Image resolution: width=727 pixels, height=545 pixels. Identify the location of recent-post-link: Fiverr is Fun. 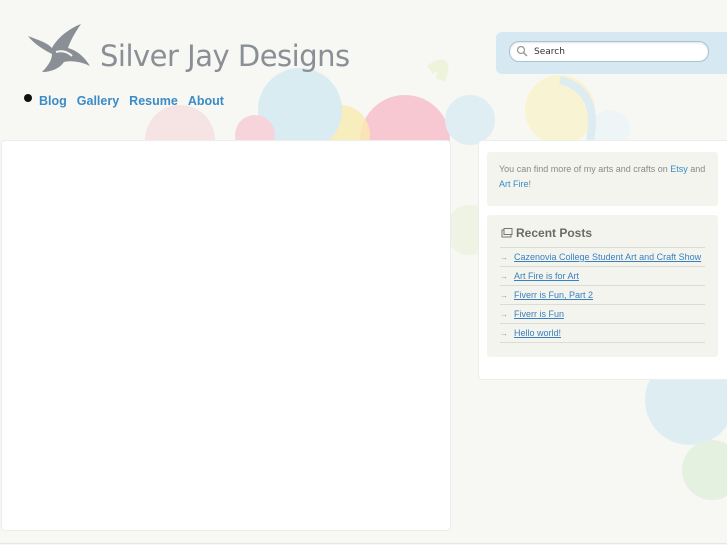
(539, 314).